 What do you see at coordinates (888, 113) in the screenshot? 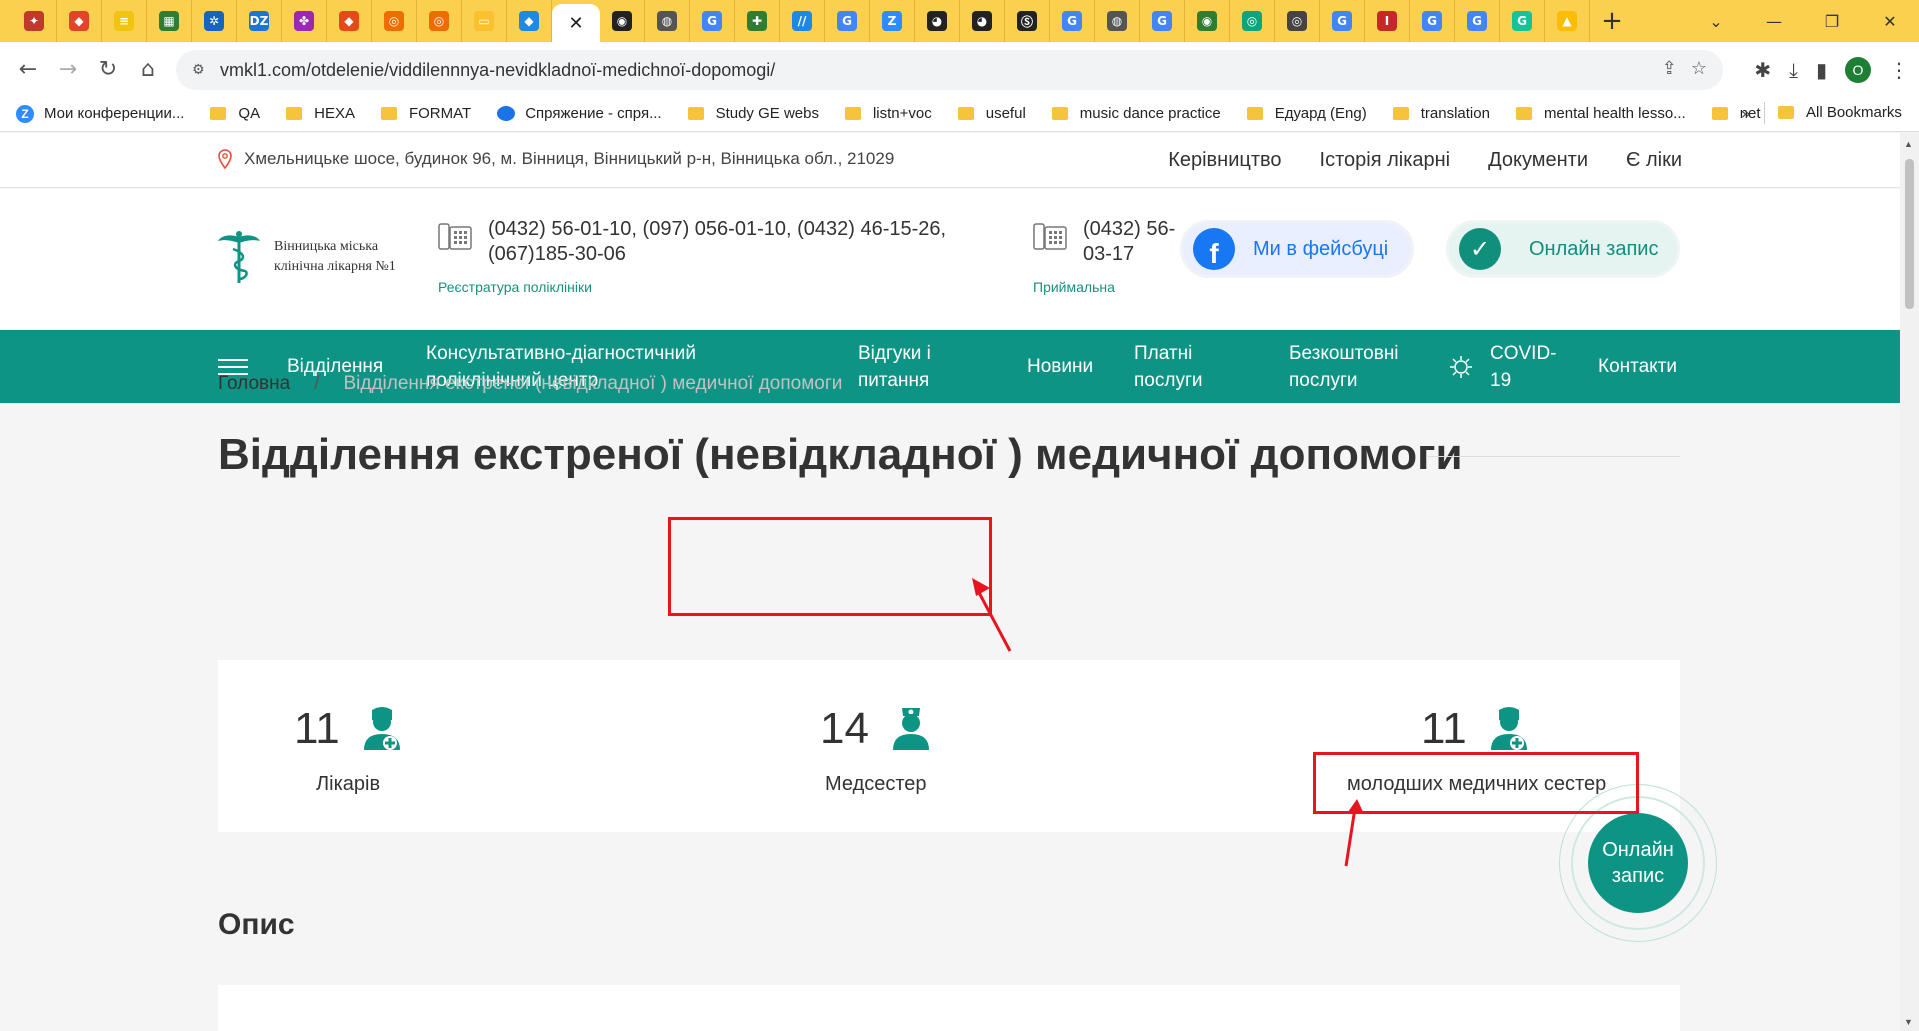
I see `bookmark-item: listn+voc` at bounding box center [888, 113].